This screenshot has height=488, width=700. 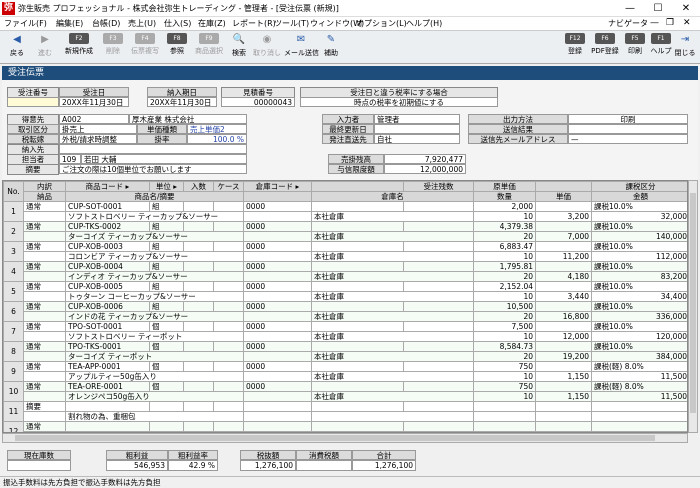 What do you see at coordinates (166, 406) in the screenshot?
I see `row-unit` at bounding box center [166, 406].